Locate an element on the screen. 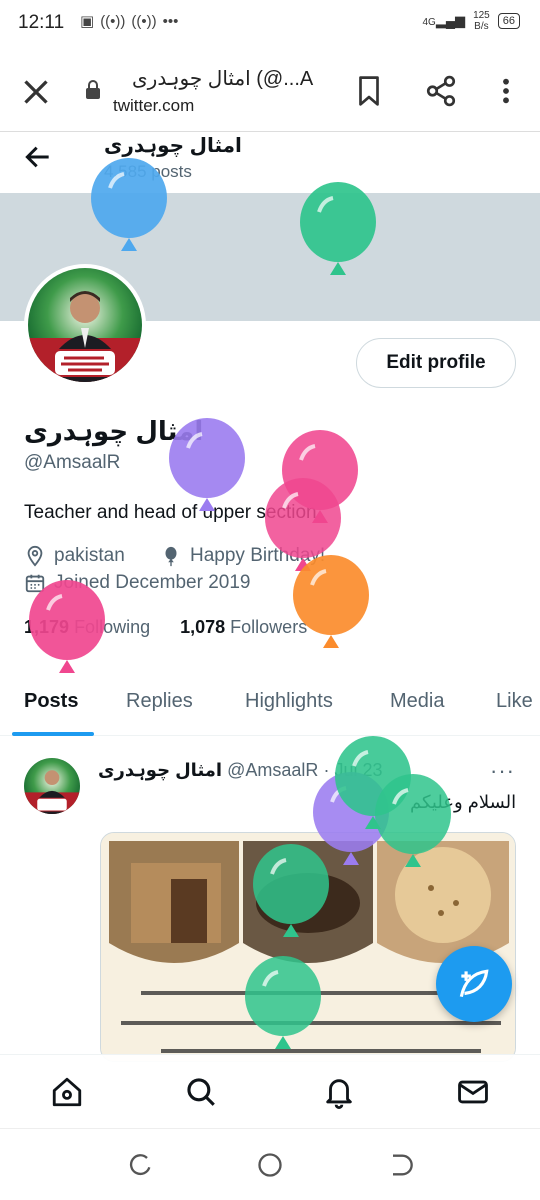 Image resolution: width=540 pixels, height=1200 pixels. browser-toolbar: امثال چوہدری (@...A twitter.com is located at coordinates (270, 89).